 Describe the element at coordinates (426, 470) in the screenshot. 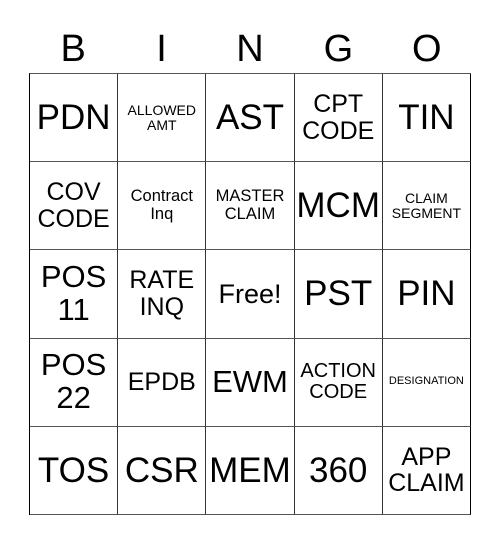

I see `bingo-cell: APP CLAIM` at that location.